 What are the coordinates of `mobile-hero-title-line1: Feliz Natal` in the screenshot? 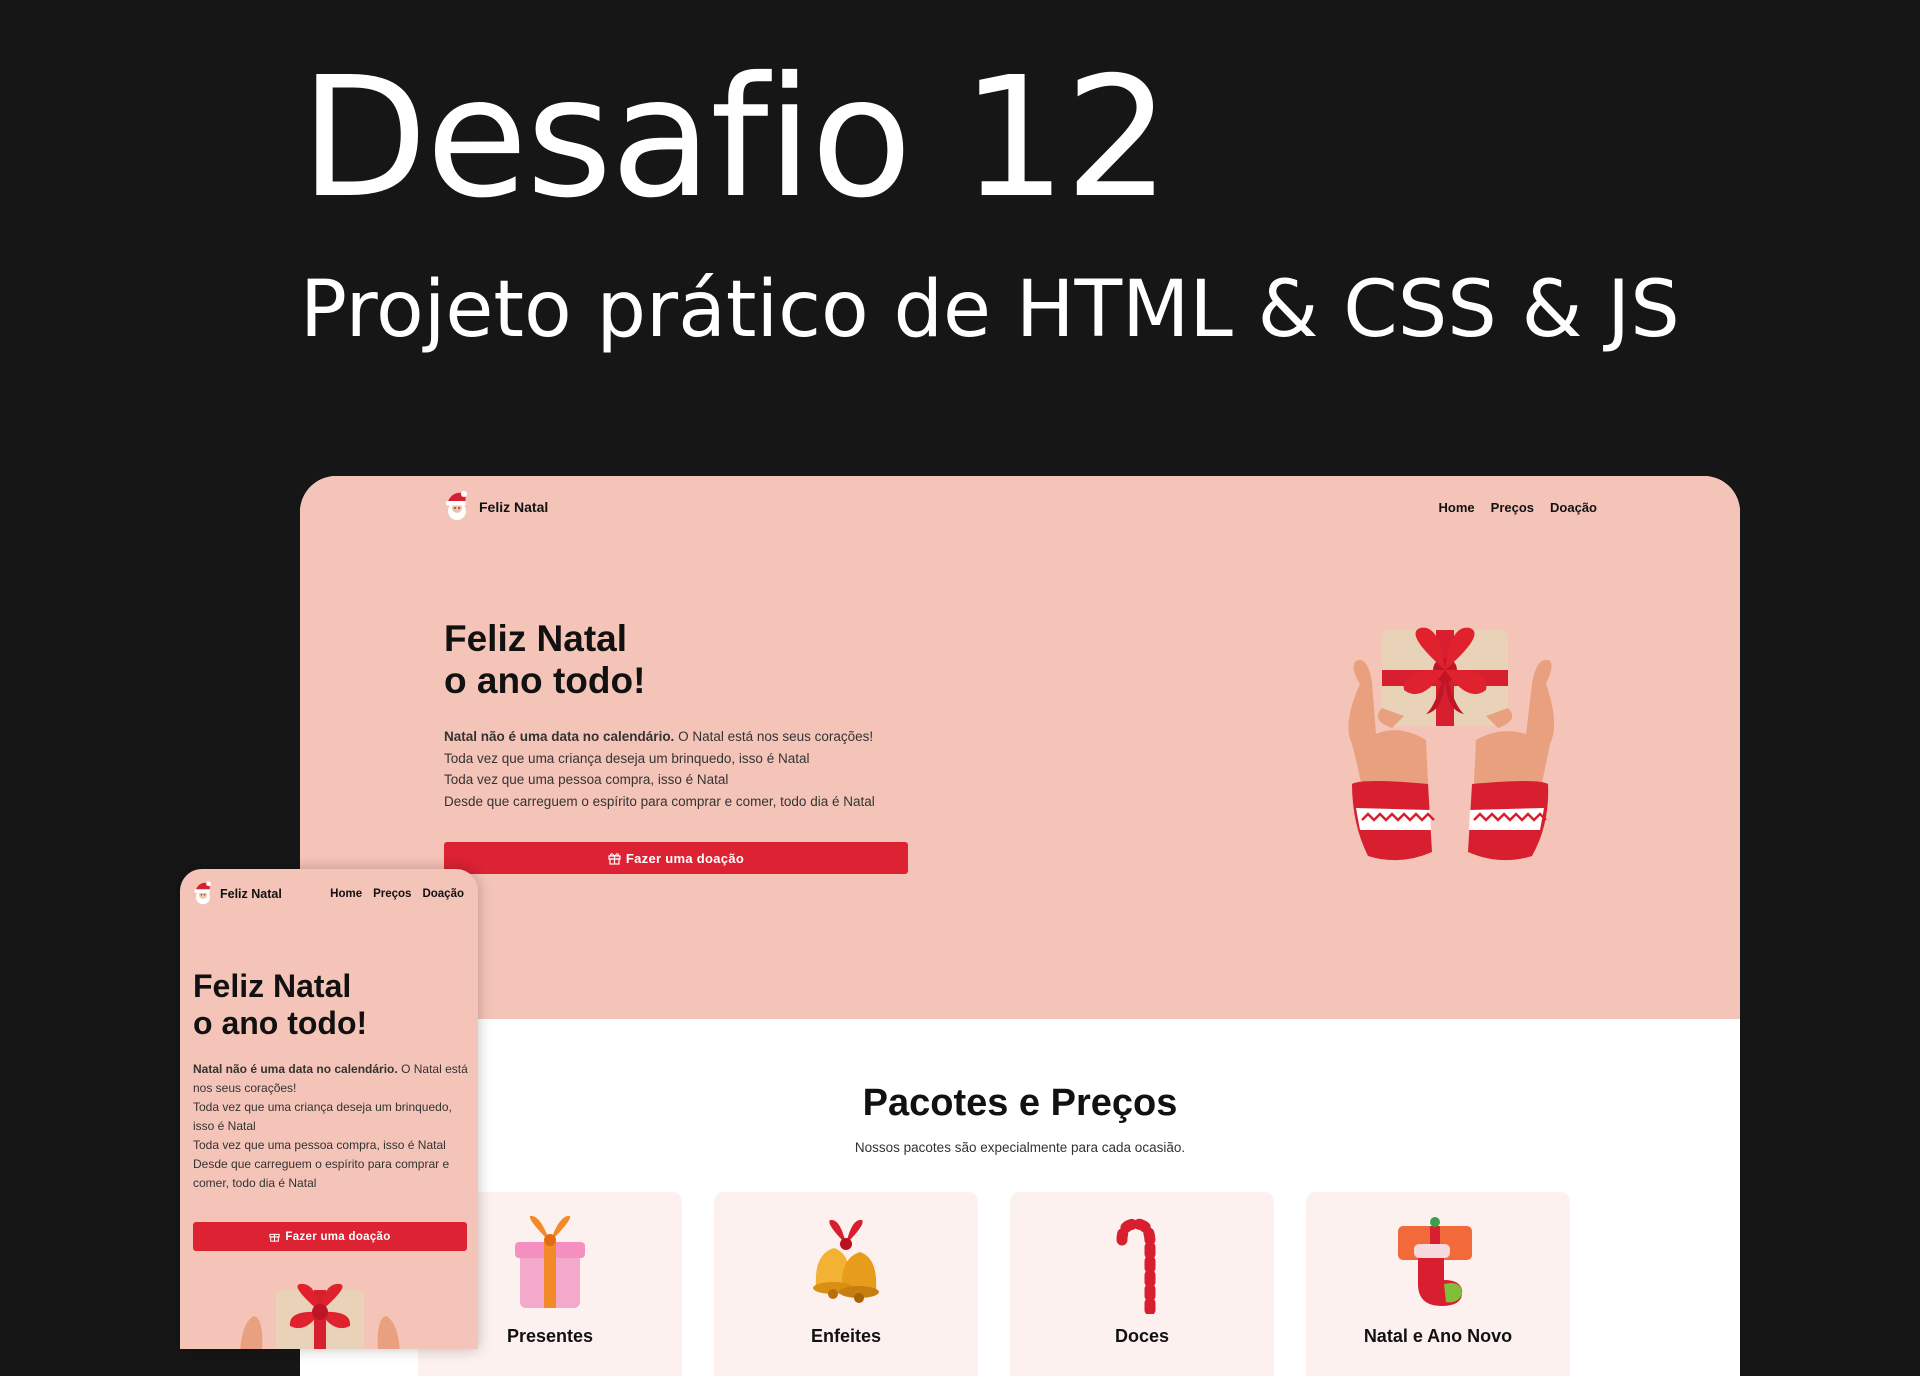 It's located at (272, 986).